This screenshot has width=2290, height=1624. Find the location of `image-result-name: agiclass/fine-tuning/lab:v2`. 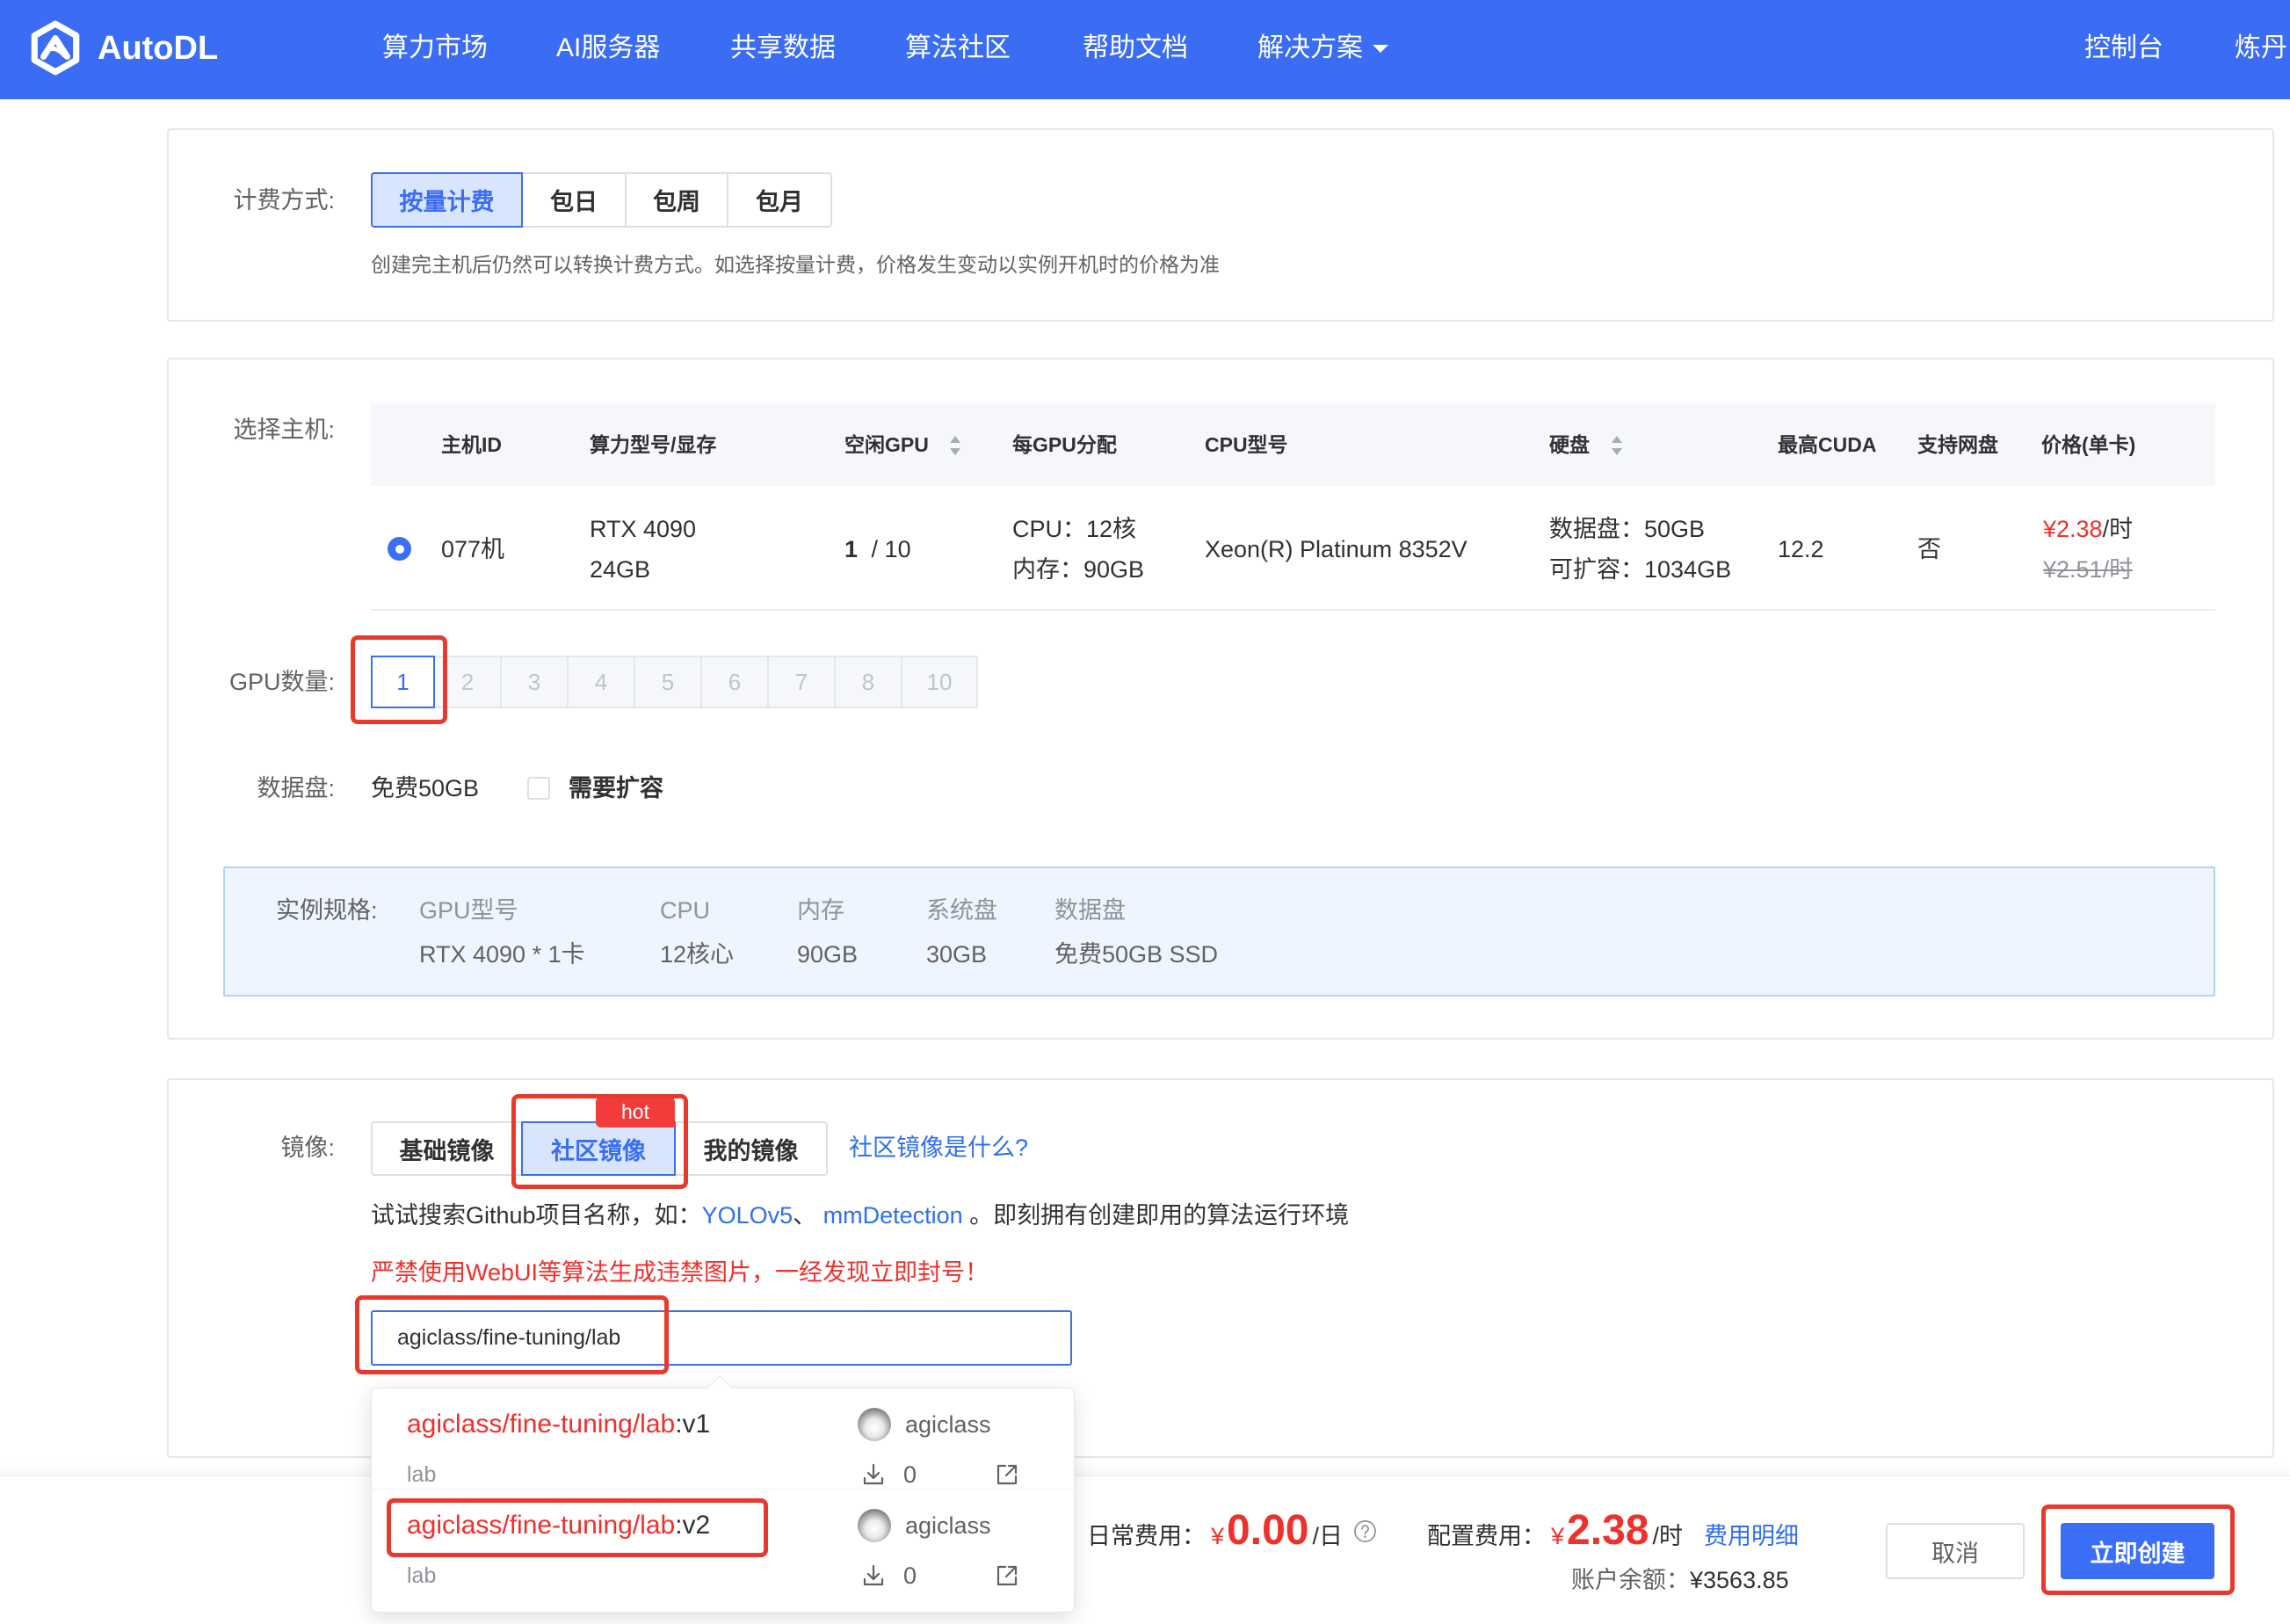

image-result-name: agiclass/fine-tuning/lab:v2 is located at coordinates (558, 1525).